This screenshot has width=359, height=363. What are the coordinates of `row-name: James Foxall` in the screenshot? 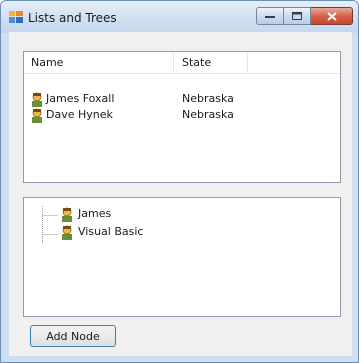 It's located at (80, 98).